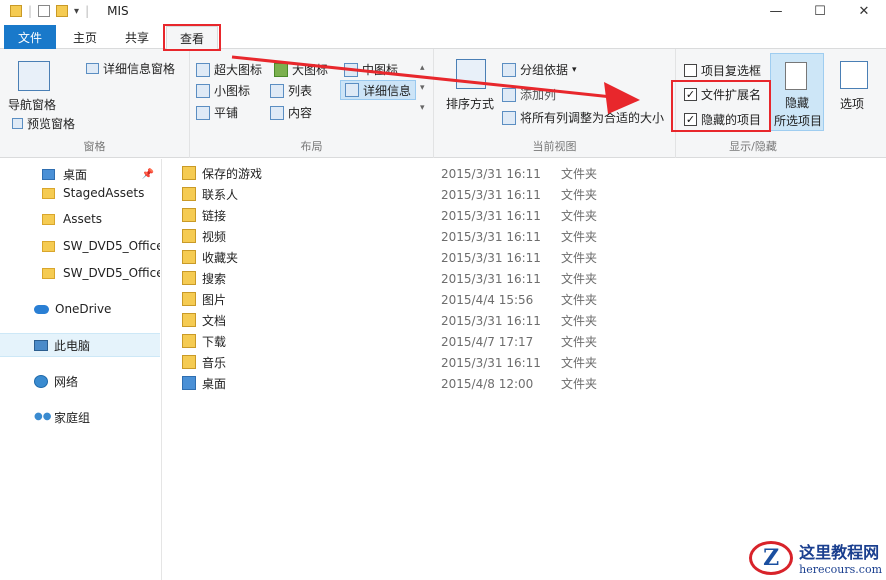  I want to click on nav-item-homegroup: ●● 家庭组, so click(80, 417).